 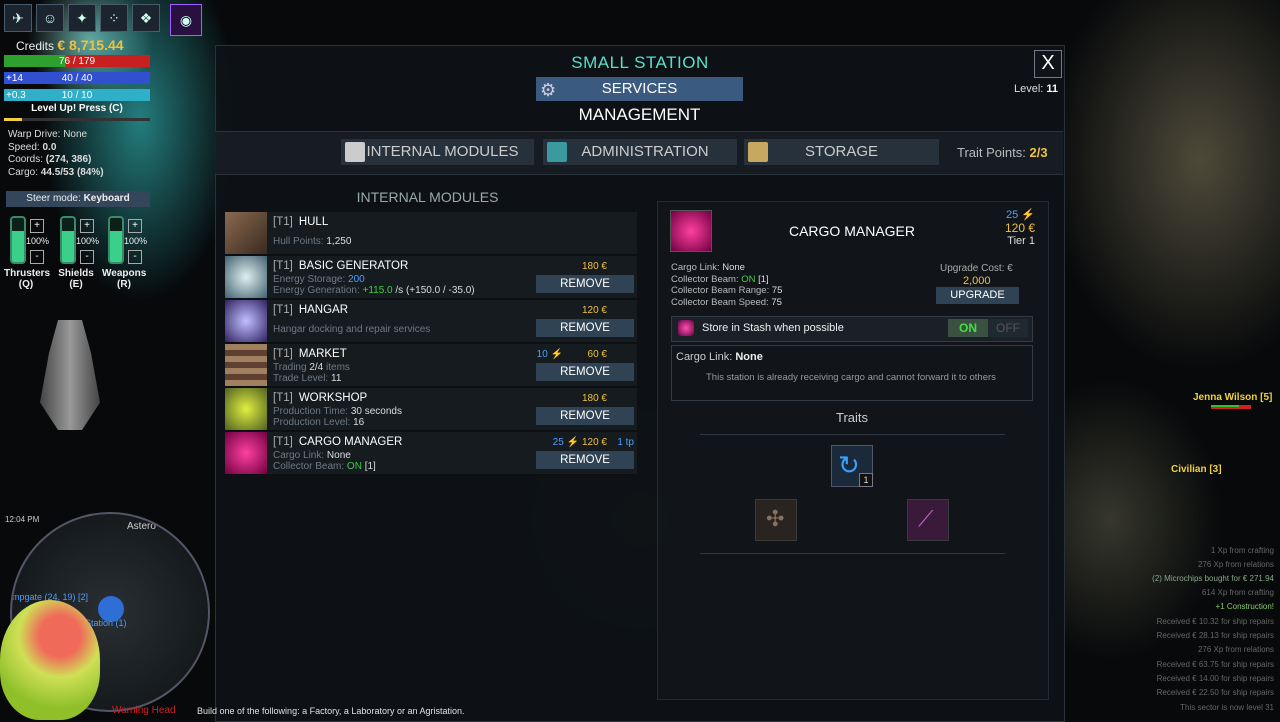 I want to click on thrusters-label: Thrusters (Q), so click(x=27, y=279).